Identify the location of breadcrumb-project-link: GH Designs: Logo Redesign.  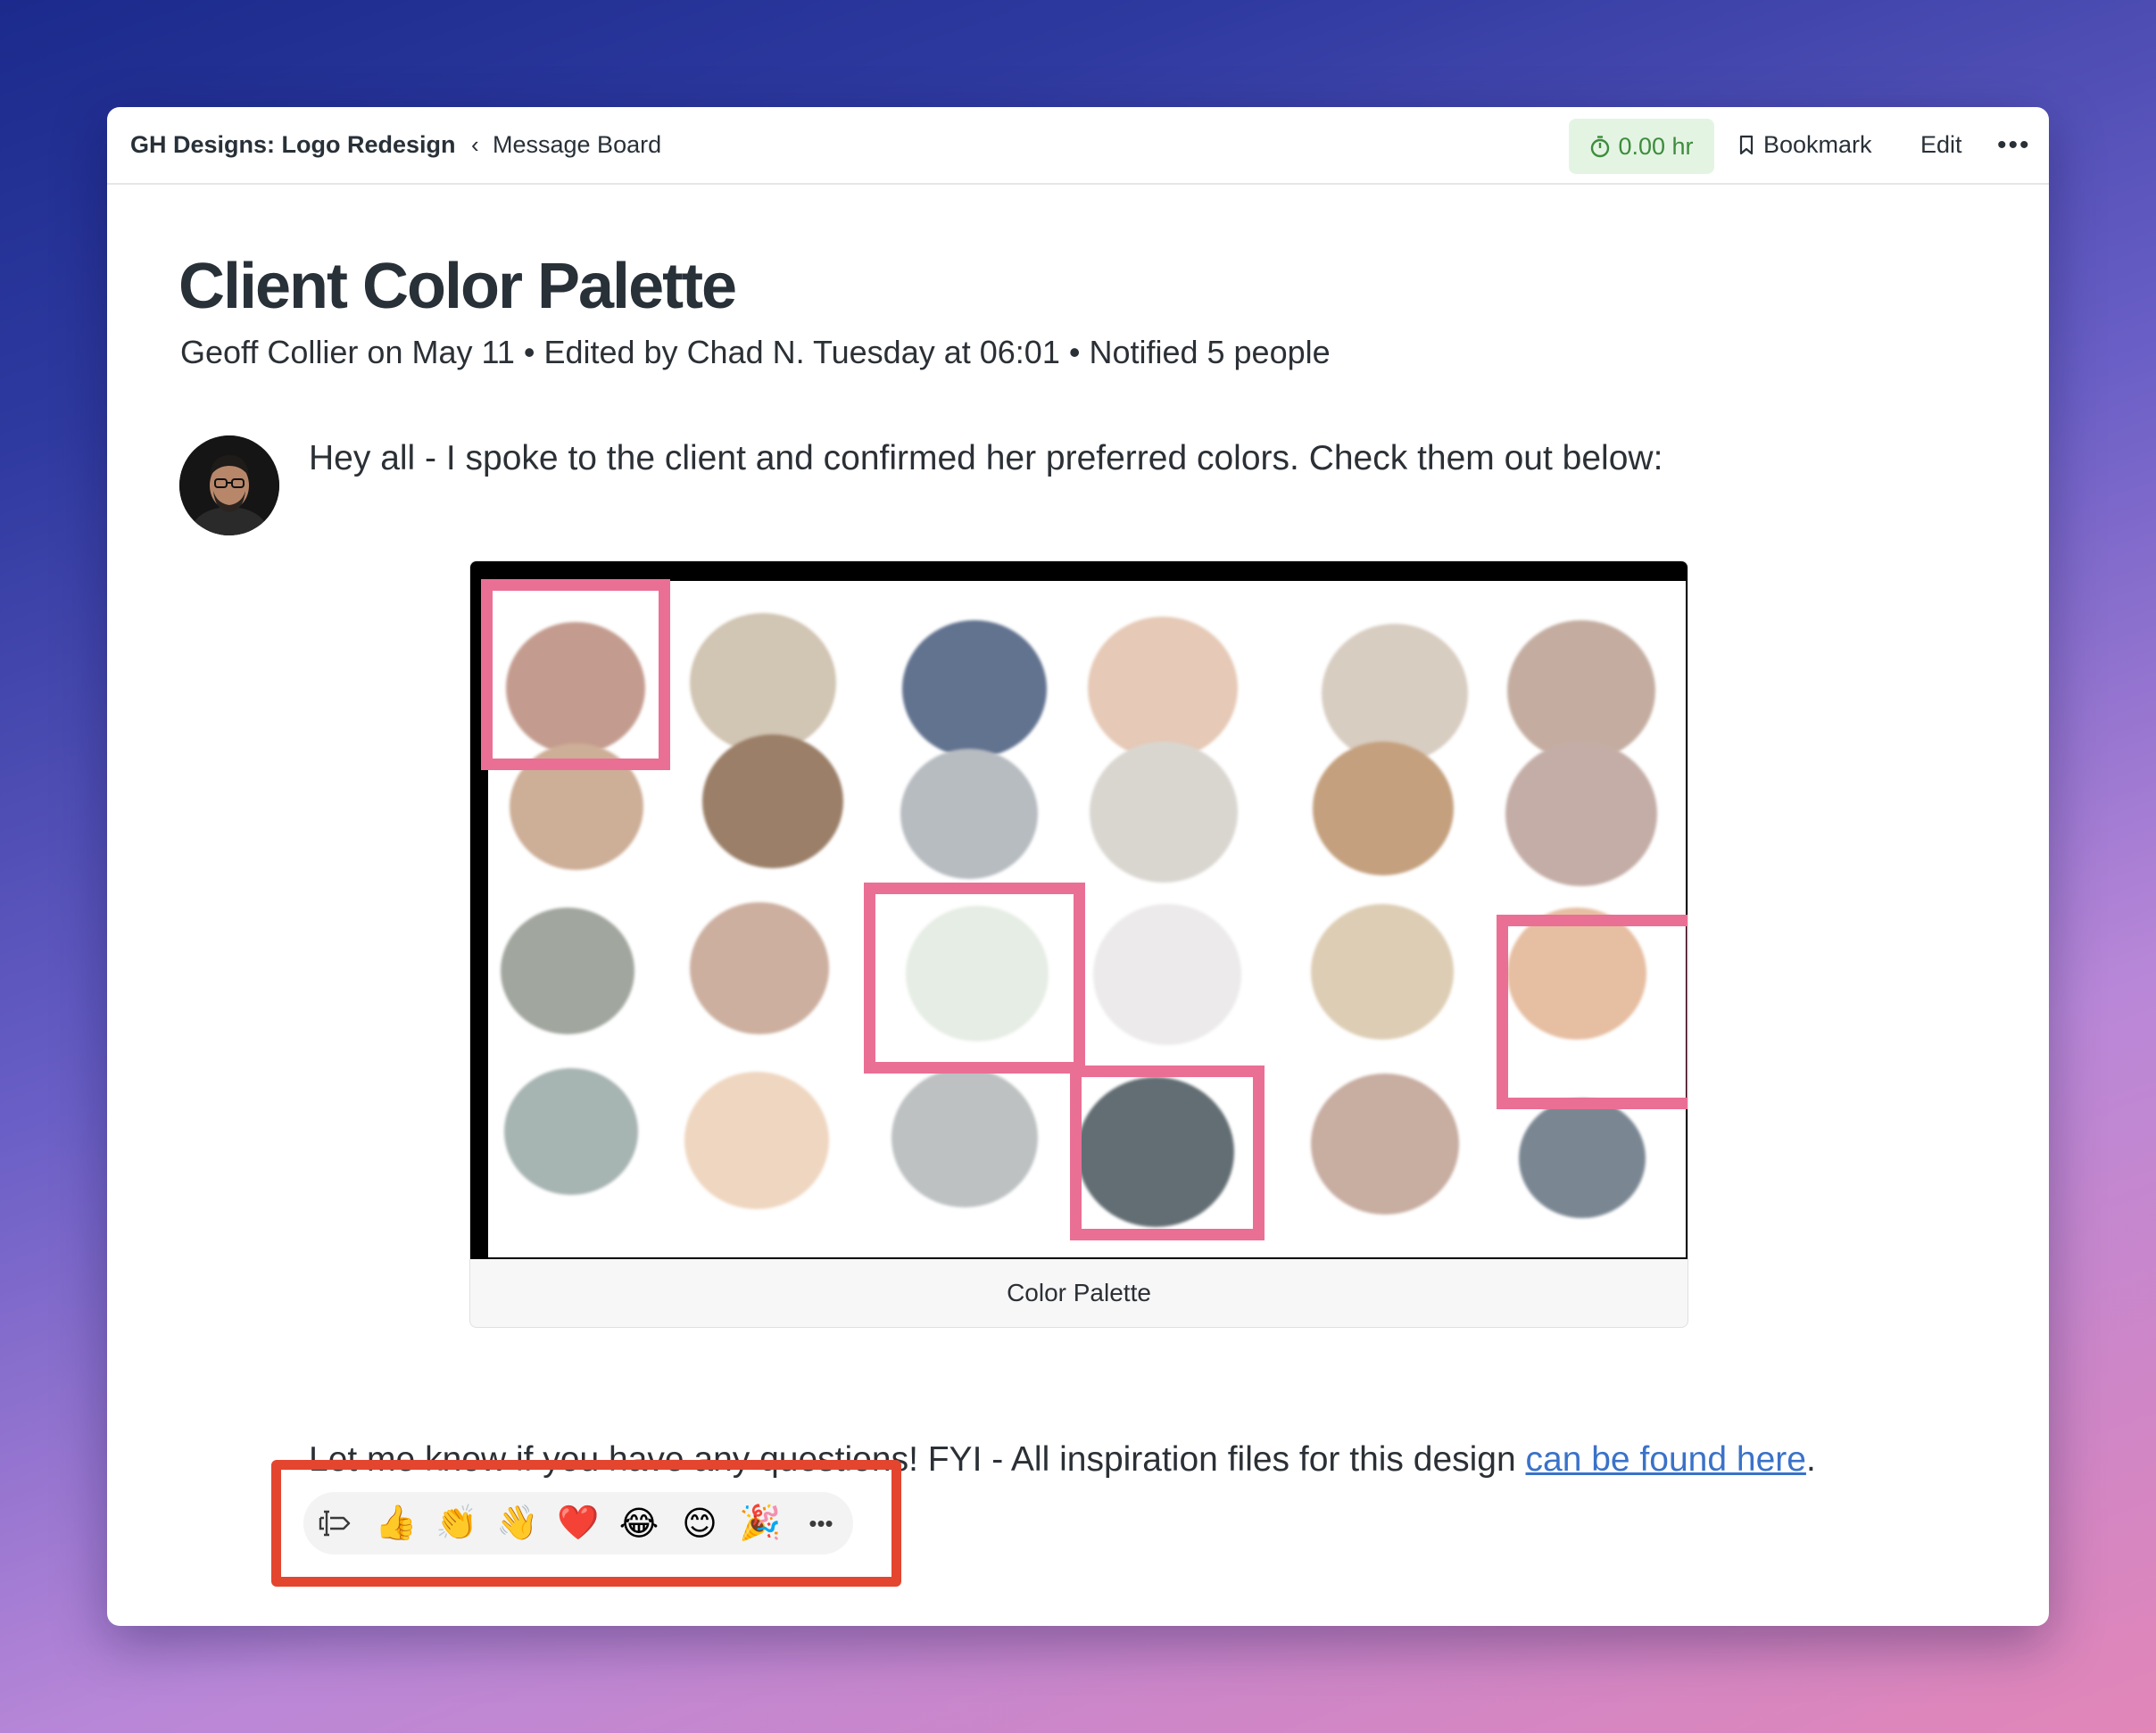
(293, 145).